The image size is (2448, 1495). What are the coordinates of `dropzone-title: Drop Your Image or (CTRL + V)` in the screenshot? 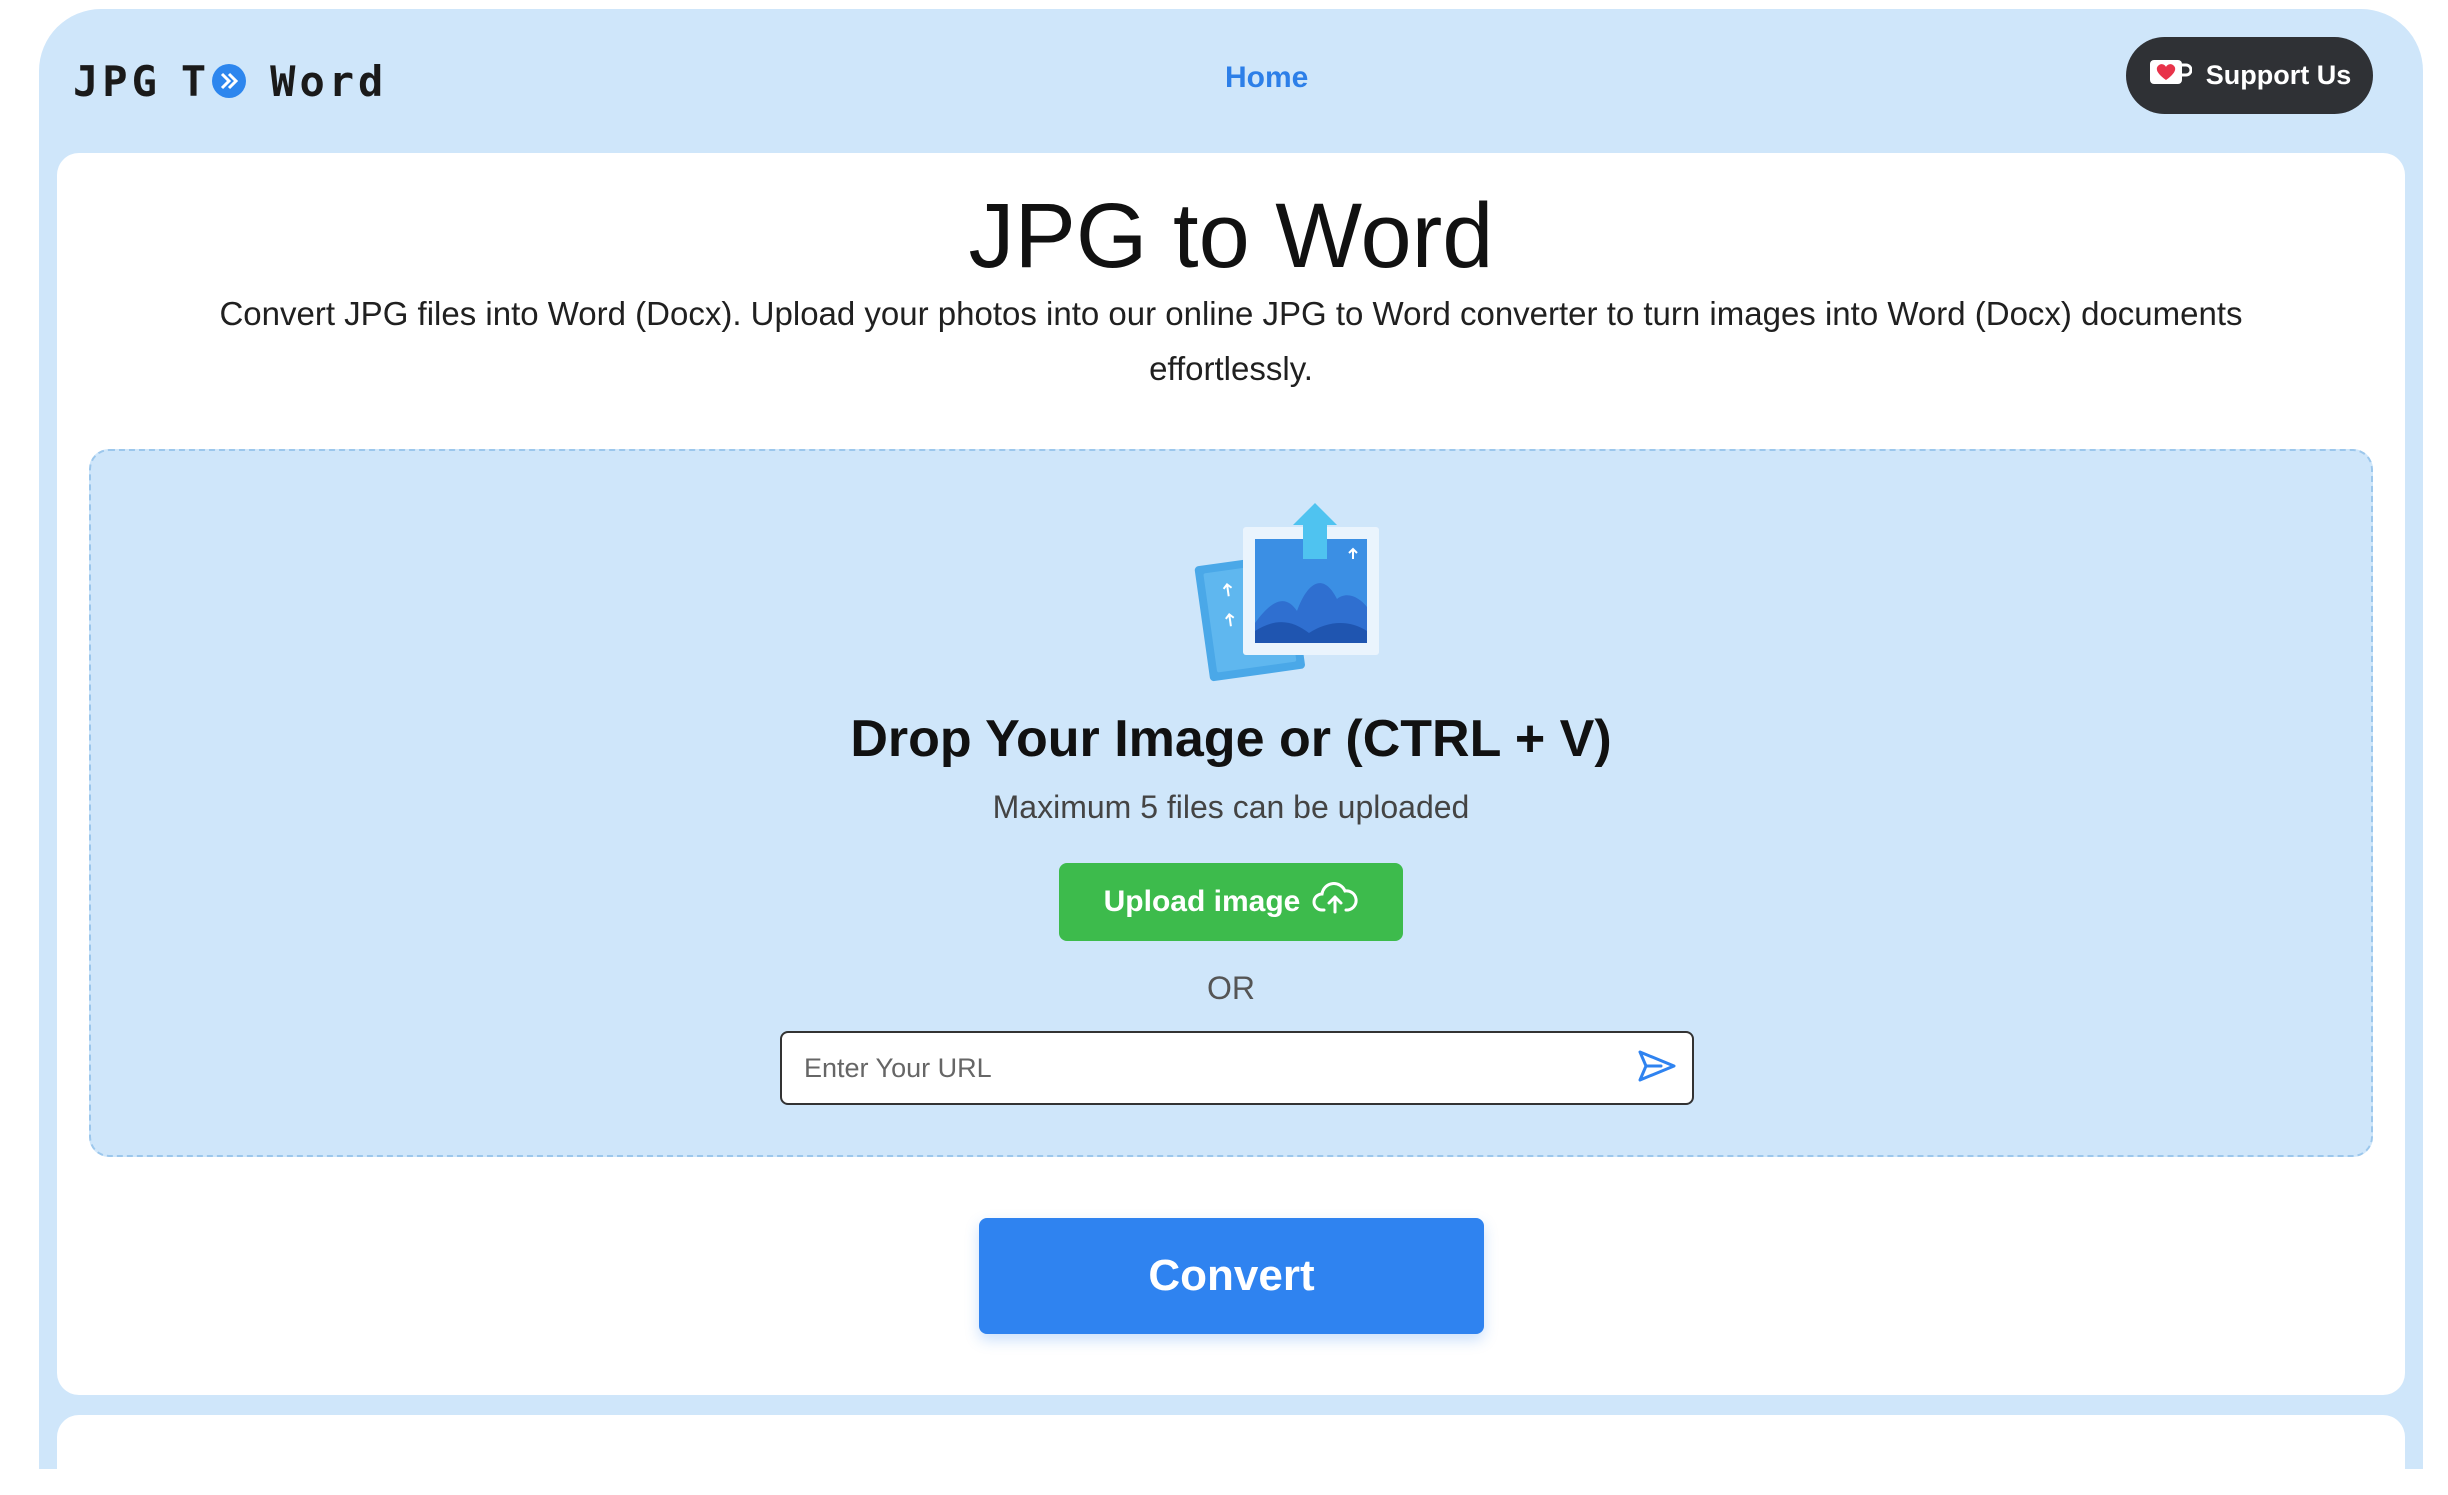 It's located at (1231, 739).